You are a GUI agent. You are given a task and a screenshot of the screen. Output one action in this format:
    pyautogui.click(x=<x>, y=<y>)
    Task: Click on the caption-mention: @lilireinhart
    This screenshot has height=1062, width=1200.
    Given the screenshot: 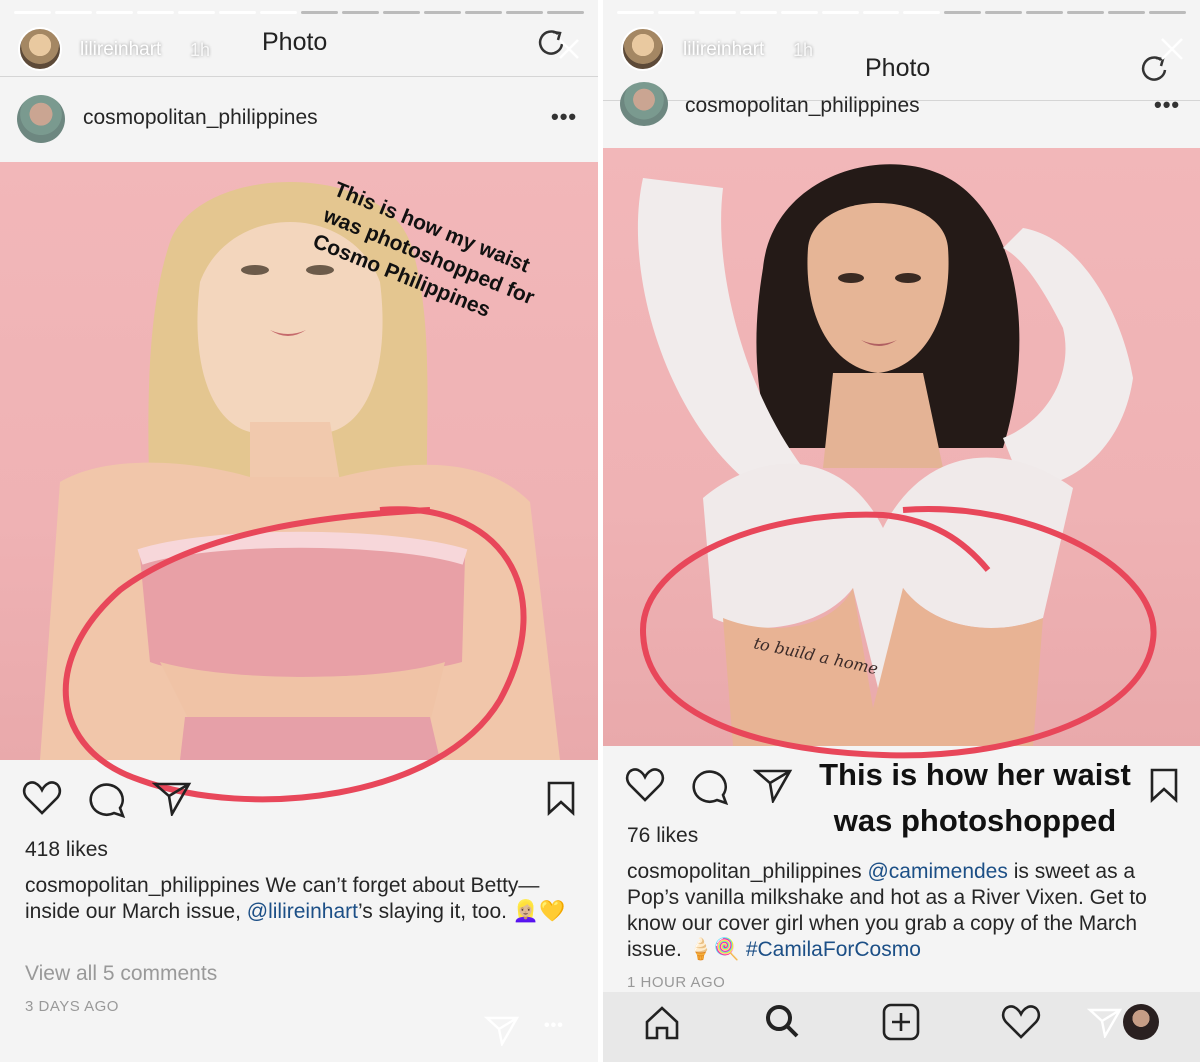 What is the action you would take?
    pyautogui.click(x=302, y=911)
    